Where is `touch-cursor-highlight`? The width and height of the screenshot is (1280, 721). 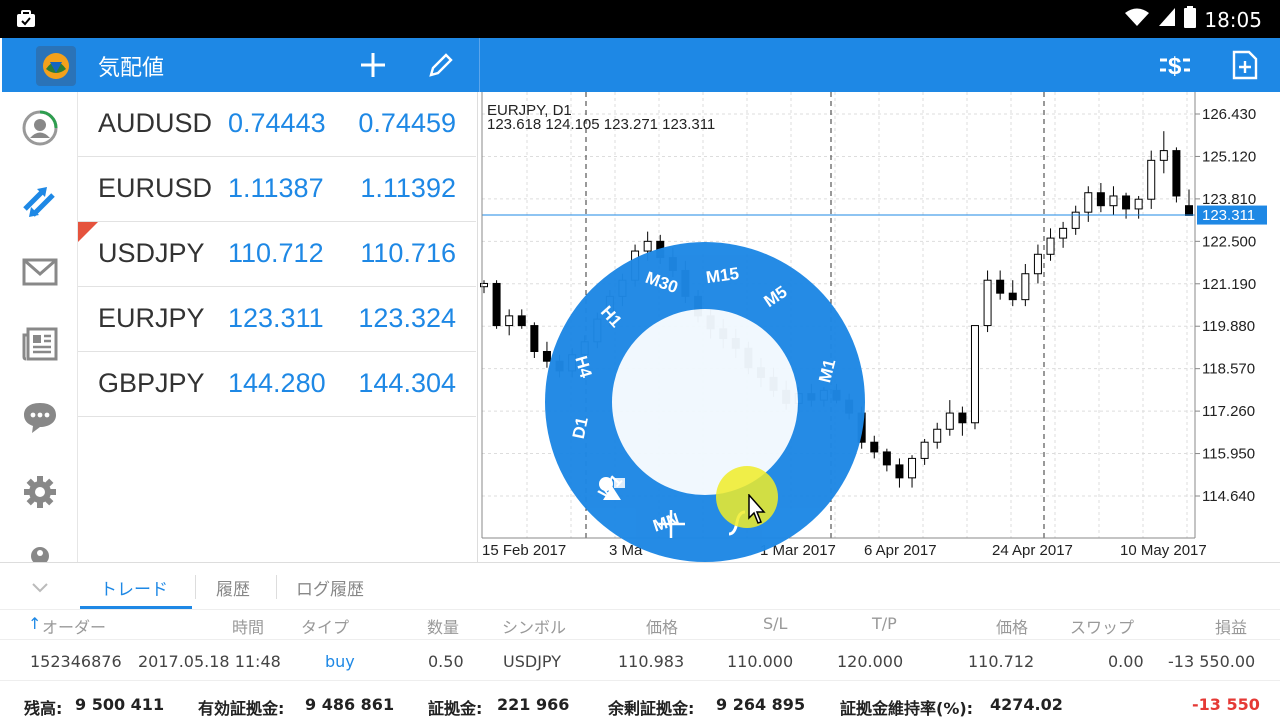
touch-cursor-highlight is located at coordinates (747, 497).